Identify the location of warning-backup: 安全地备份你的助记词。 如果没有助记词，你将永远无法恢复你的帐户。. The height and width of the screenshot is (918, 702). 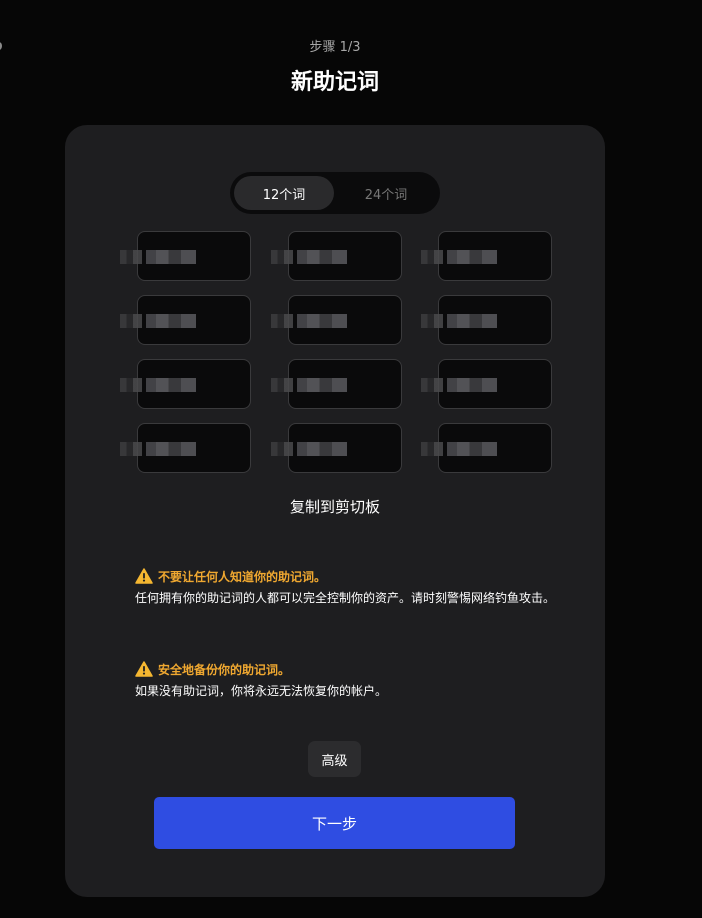
(345, 679).